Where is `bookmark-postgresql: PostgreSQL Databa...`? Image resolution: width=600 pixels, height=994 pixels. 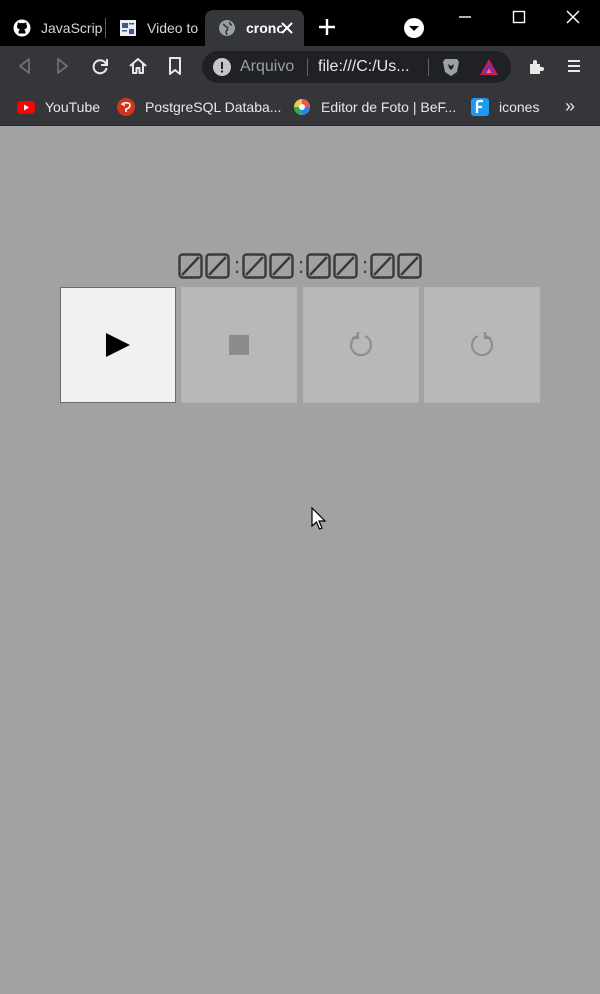 bookmark-postgresql: PostgreSQL Databa... is located at coordinates (198, 107).